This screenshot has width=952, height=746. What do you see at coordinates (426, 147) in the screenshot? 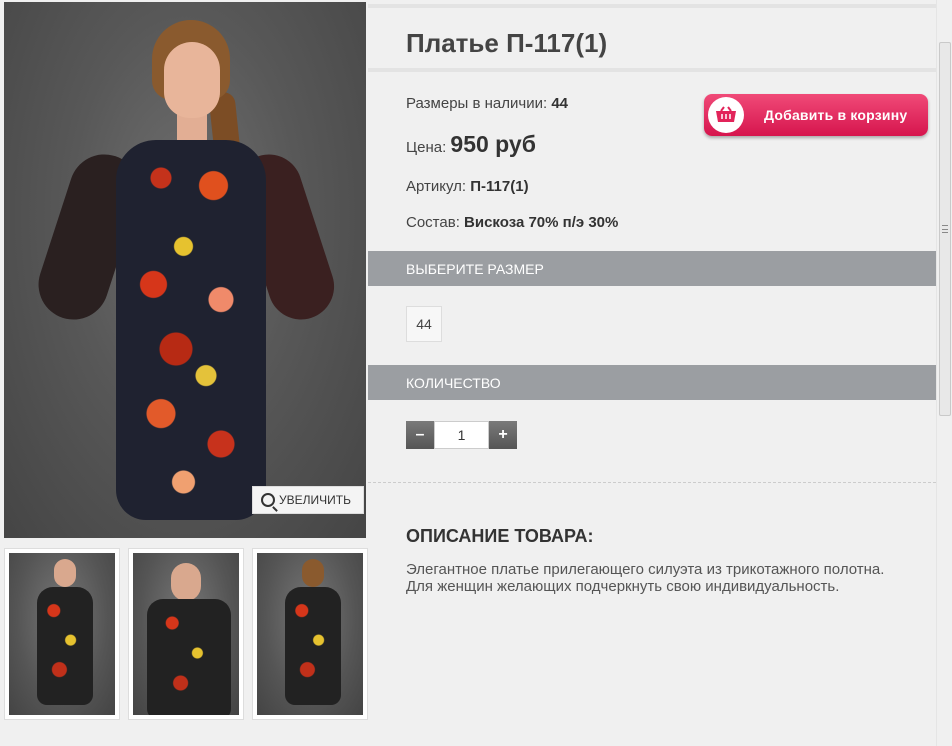
I see `price-label: Цена:` at bounding box center [426, 147].